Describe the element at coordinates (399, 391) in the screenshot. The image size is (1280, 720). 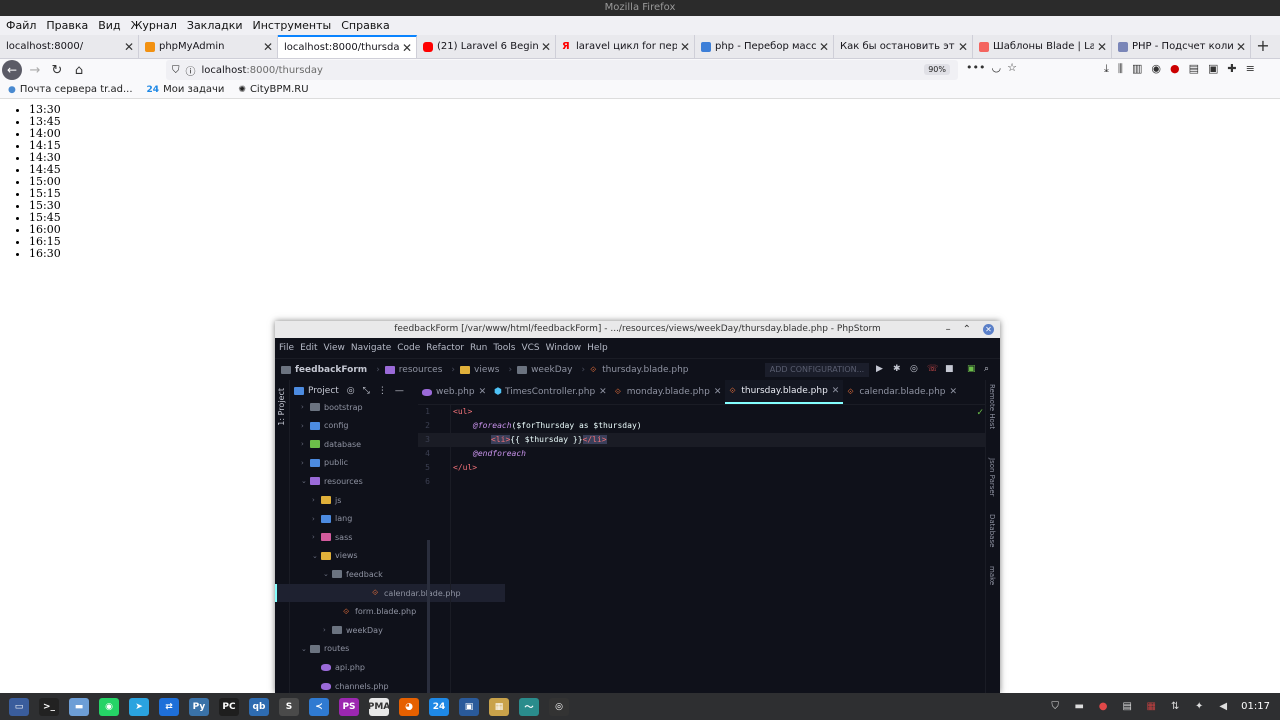
I see `hide-icon: —` at that location.